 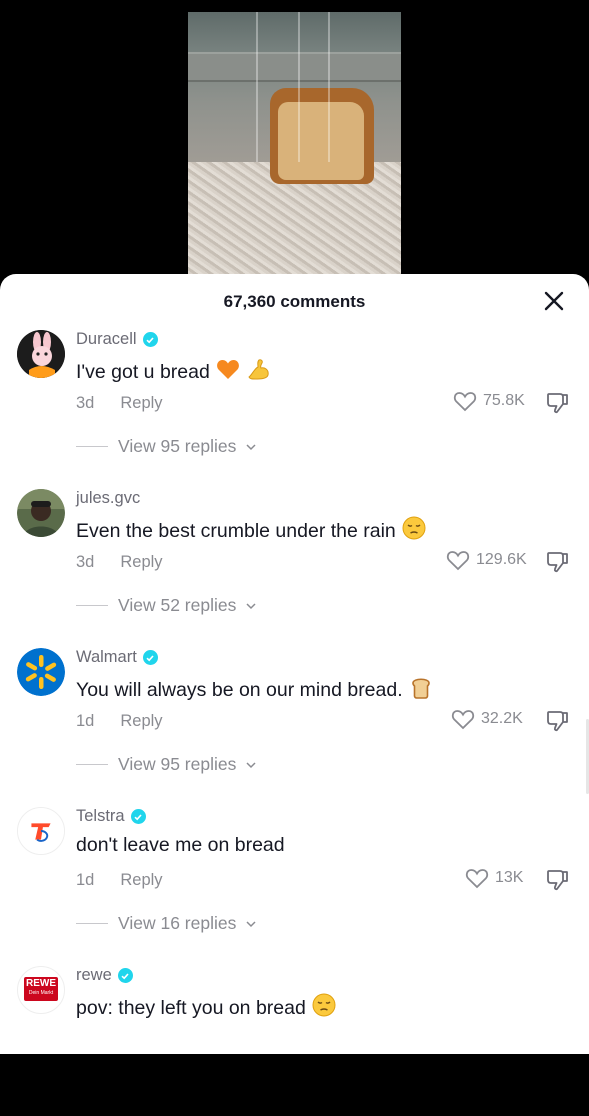 What do you see at coordinates (104, 975) in the screenshot?
I see `comment-username: rewe` at bounding box center [104, 975].